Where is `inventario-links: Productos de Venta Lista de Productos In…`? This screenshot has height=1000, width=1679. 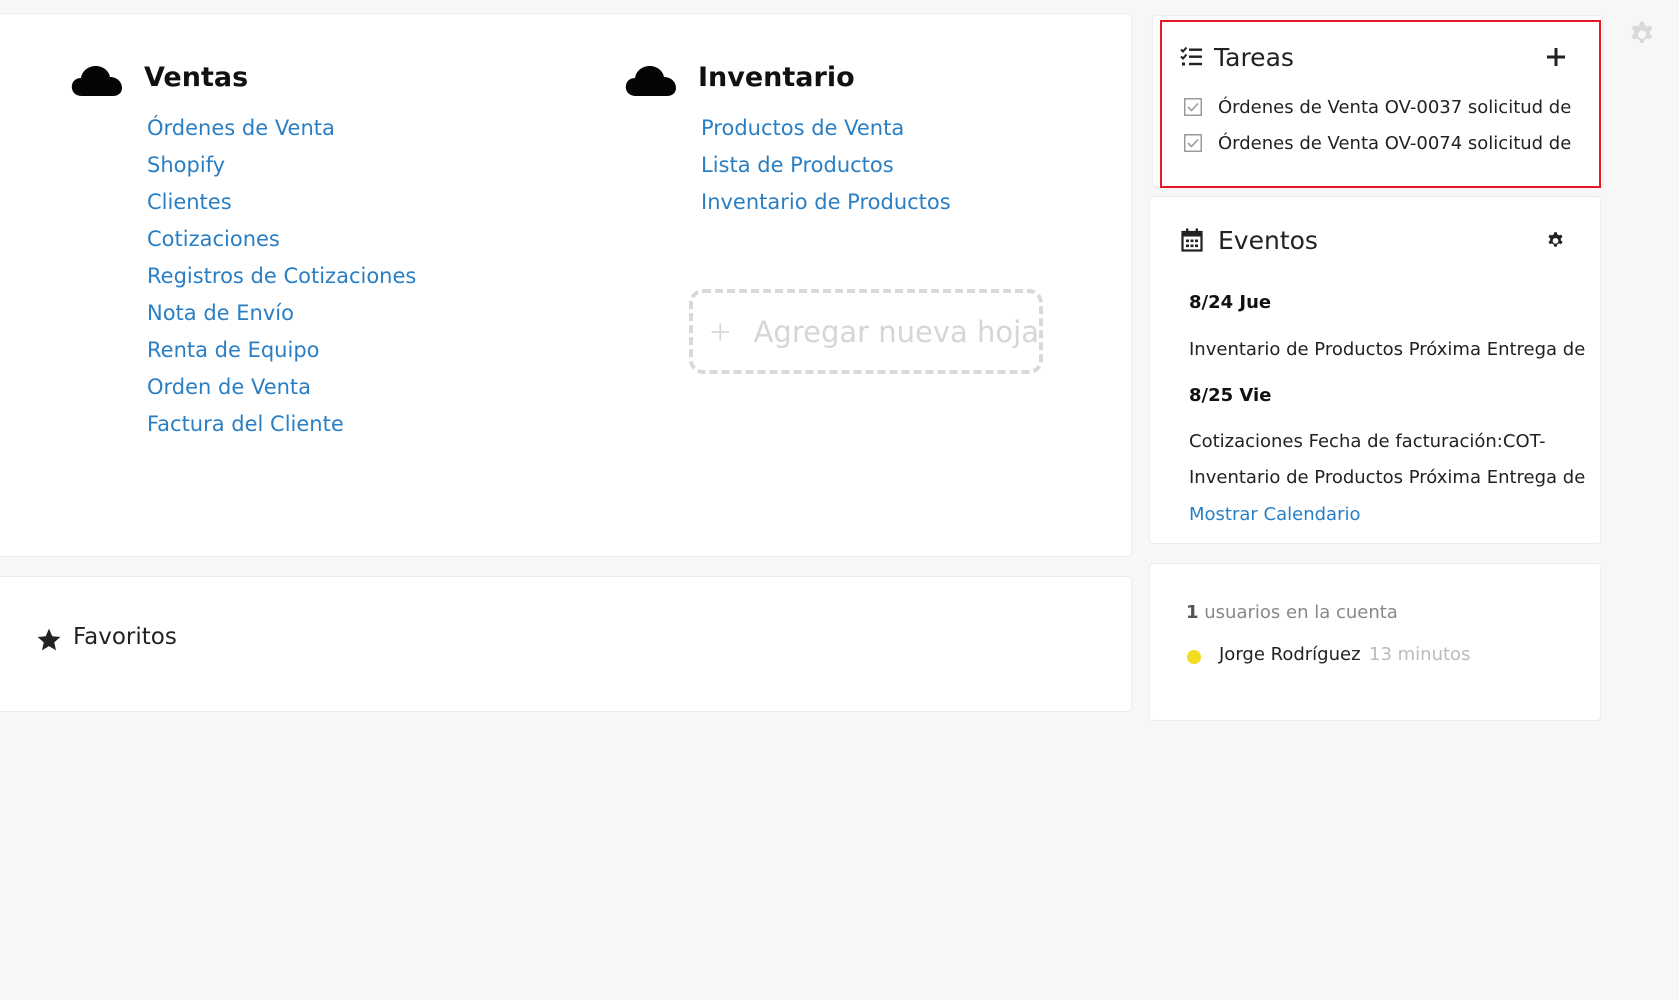
inventario-links: Productos de Venta Lista de Productos In… is located at coordinates (826, 165).